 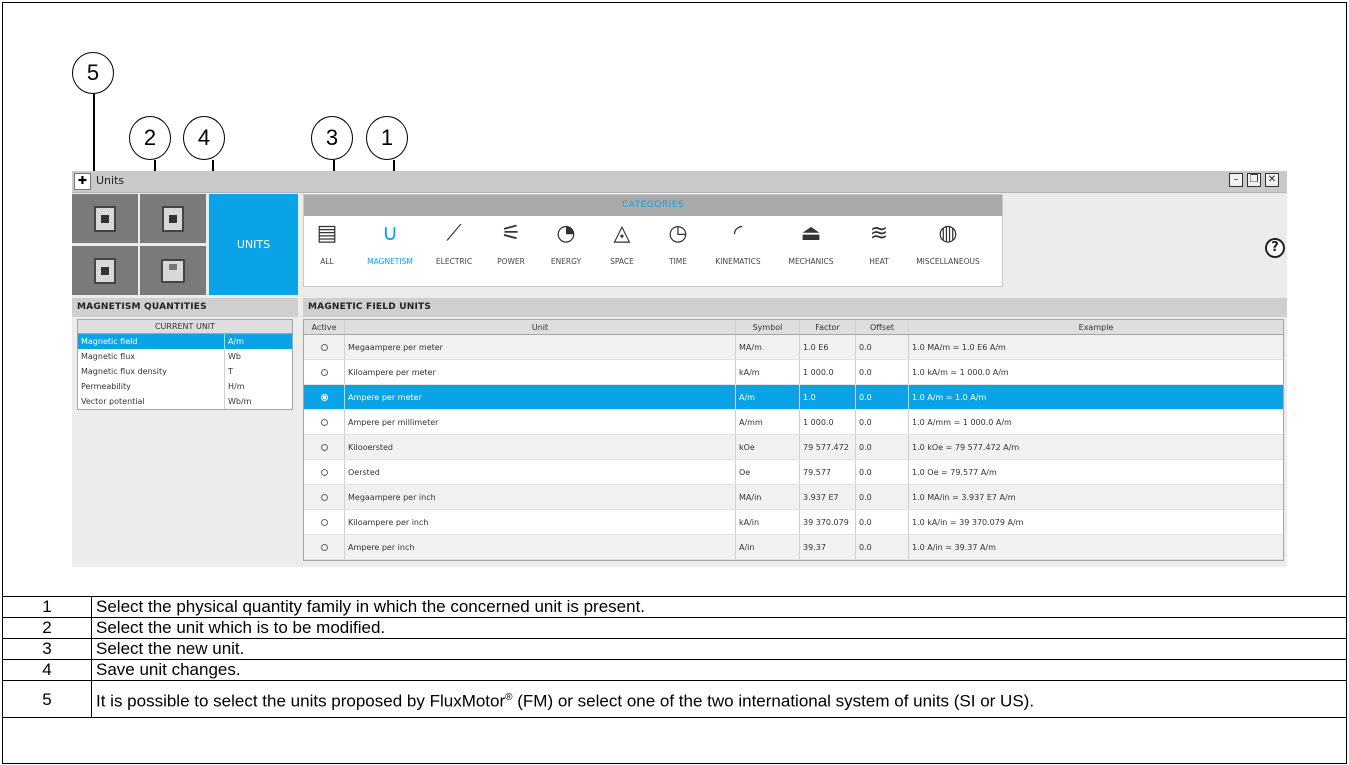 What do you see at coordinates (327, 261) in the screenshot?
I see `category-label: ALL` at bounding box center [327, 261].